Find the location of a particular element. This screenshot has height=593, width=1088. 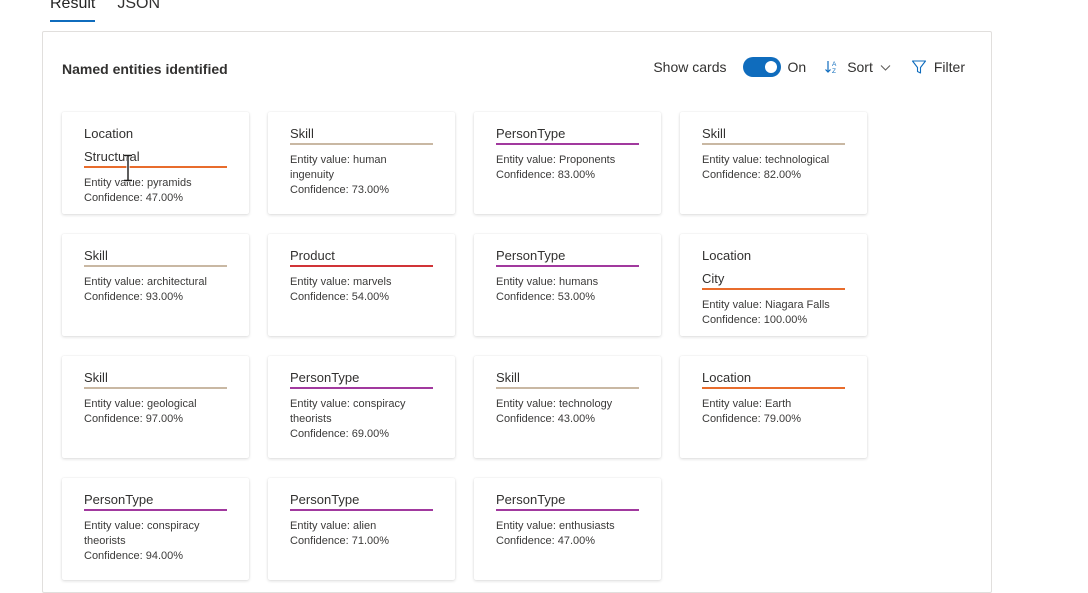

entity-confidence: Confidence: 73.00% is located at coordinates (340, 190).